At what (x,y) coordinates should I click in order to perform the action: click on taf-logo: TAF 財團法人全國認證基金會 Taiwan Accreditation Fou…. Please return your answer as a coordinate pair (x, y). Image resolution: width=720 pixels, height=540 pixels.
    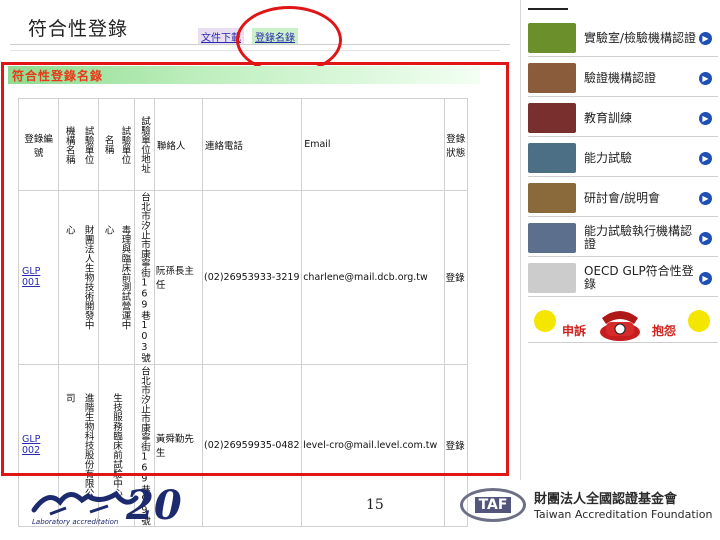
    Looking at the image, I should click on (586, 506).